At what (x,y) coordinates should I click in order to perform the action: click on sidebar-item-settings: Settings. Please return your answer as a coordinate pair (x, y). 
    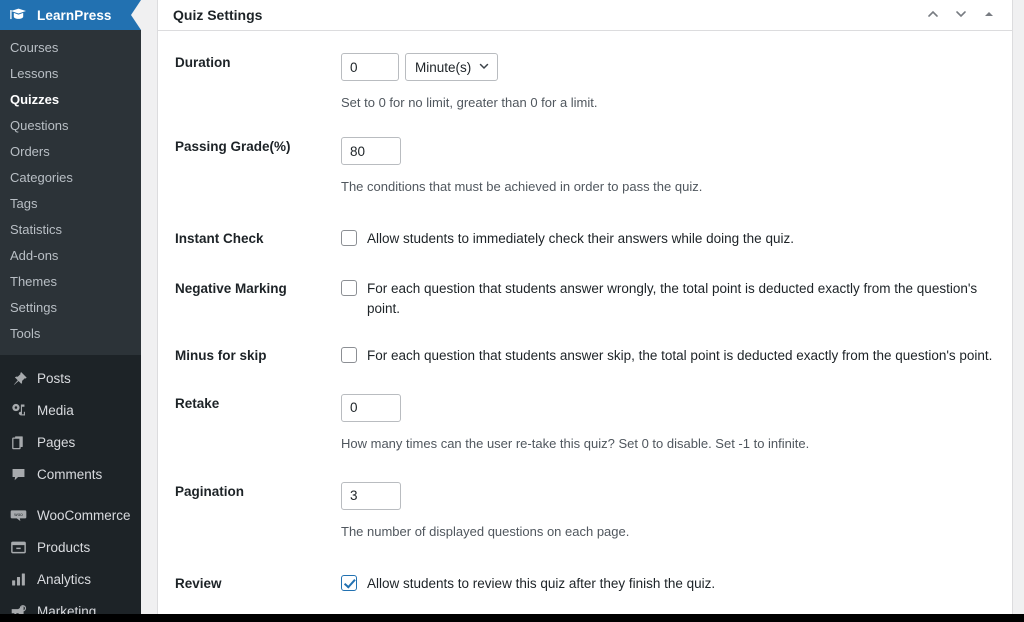
    Looking at the image, I should click on (70, 308).